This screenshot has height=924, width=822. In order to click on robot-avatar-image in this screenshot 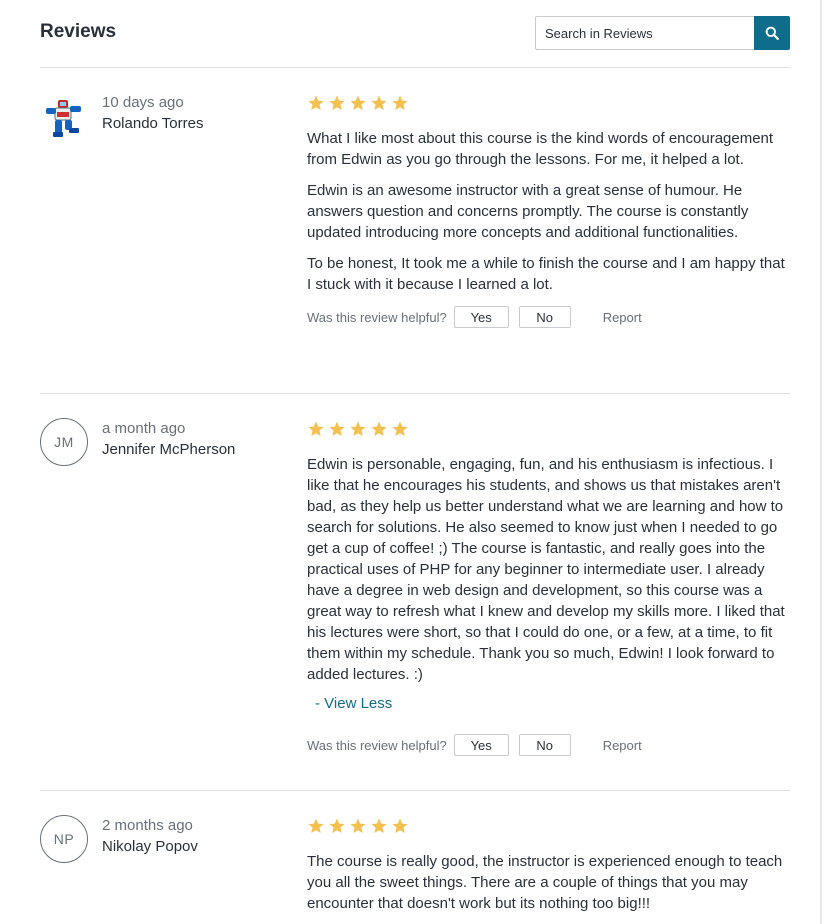, I will do `click(63, 118)`.